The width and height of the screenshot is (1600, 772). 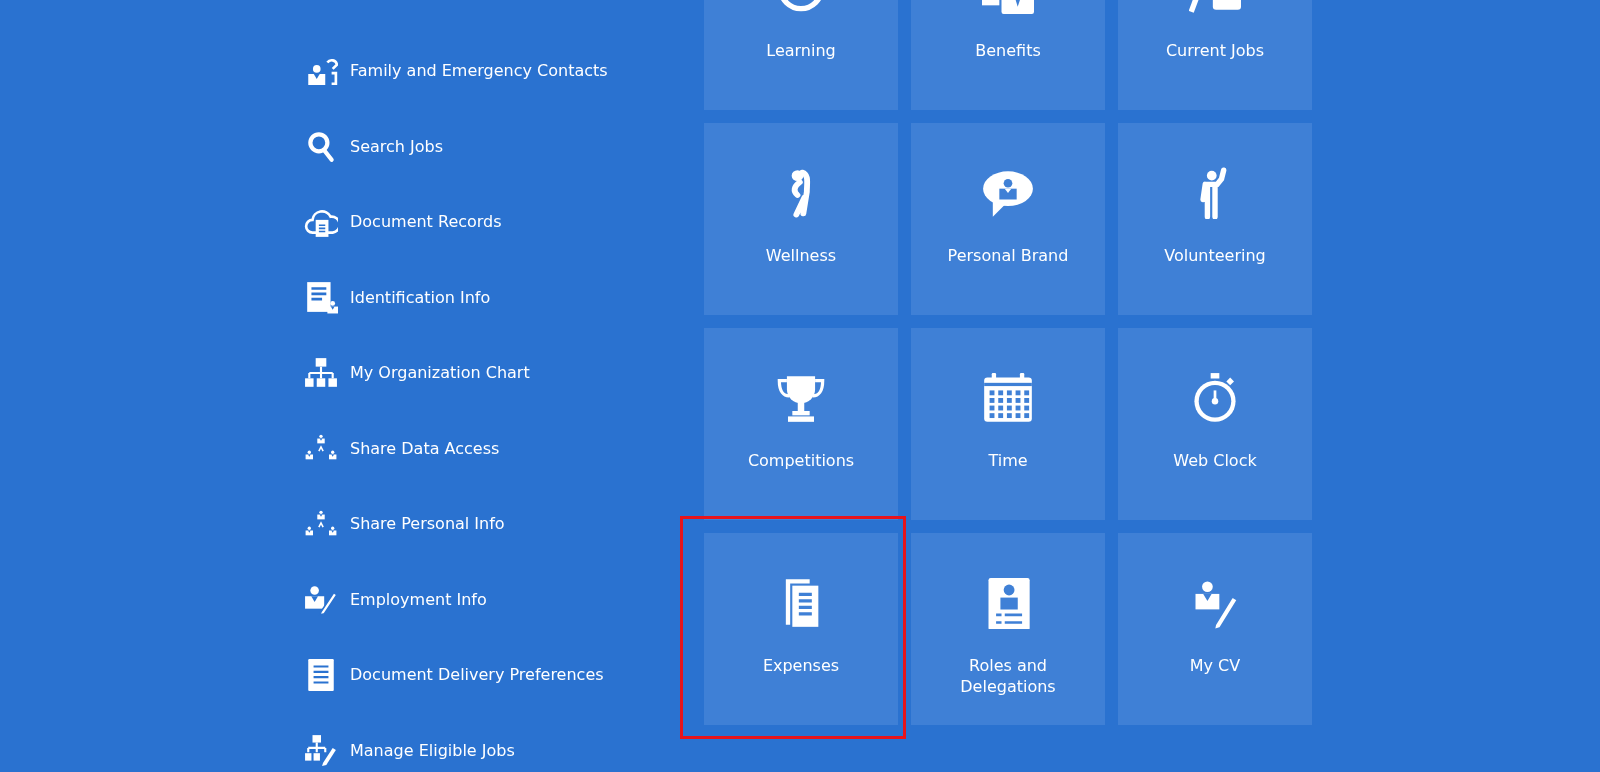 I want to click on menu-link: Share Data Access, so click(x=425, y=448).